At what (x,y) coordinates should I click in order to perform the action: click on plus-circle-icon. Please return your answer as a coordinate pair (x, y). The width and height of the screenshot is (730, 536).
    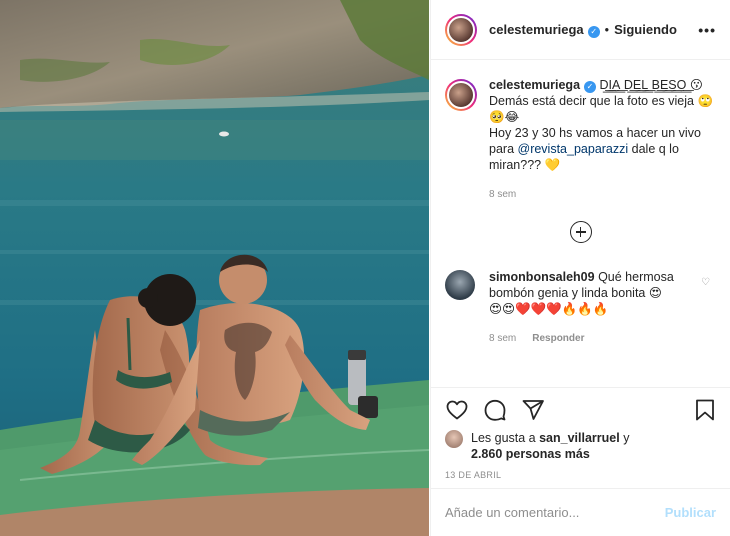
    Looking at the image, I should click on (580, 232).